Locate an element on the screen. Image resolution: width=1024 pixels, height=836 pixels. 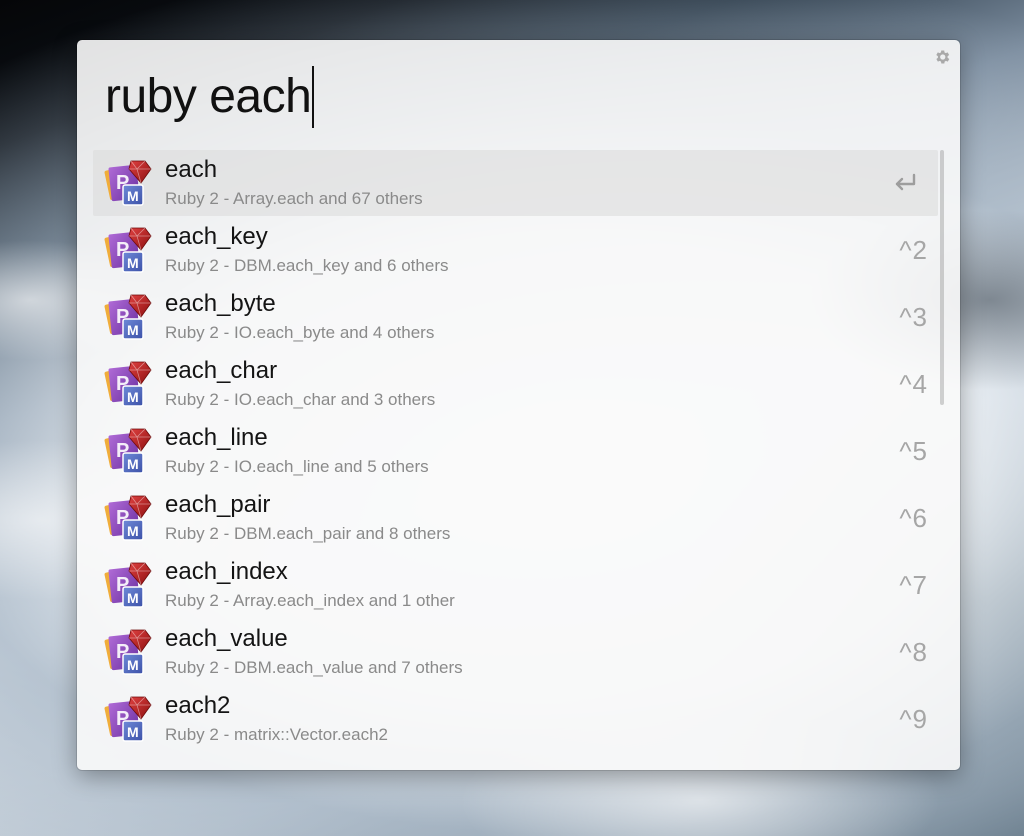
result-subtitle: Ruby 2 - IO.each_byte and 4 others is located at coordinates (300, 332).